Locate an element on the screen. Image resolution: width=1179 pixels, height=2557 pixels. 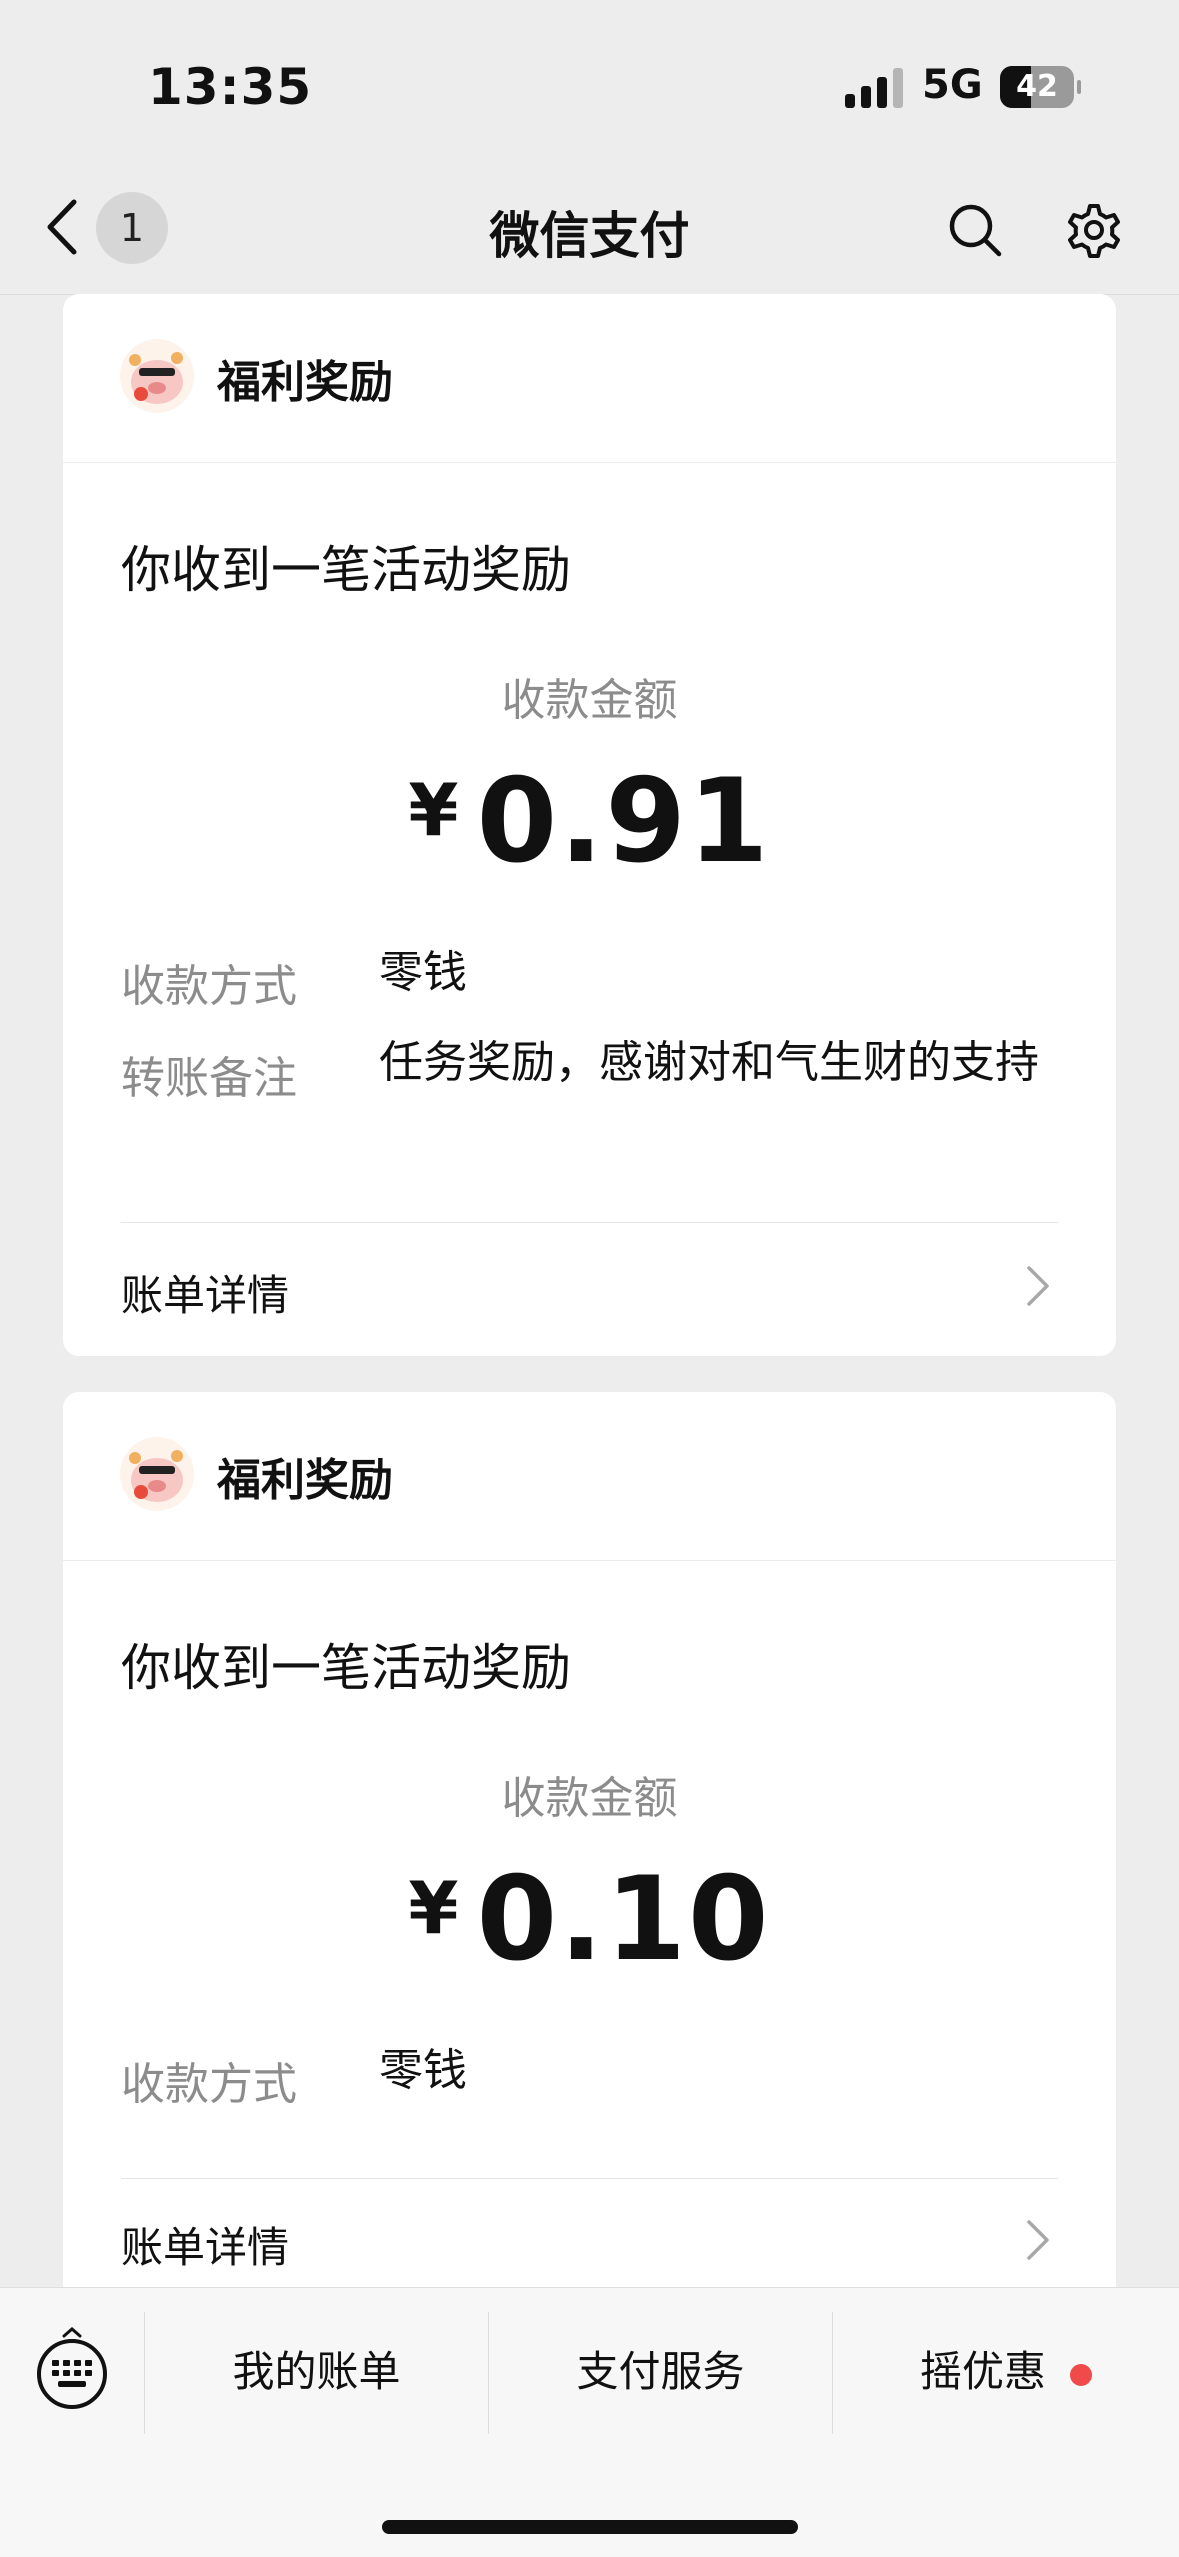
keyboard-icon is located at coordinates (72, 2368).